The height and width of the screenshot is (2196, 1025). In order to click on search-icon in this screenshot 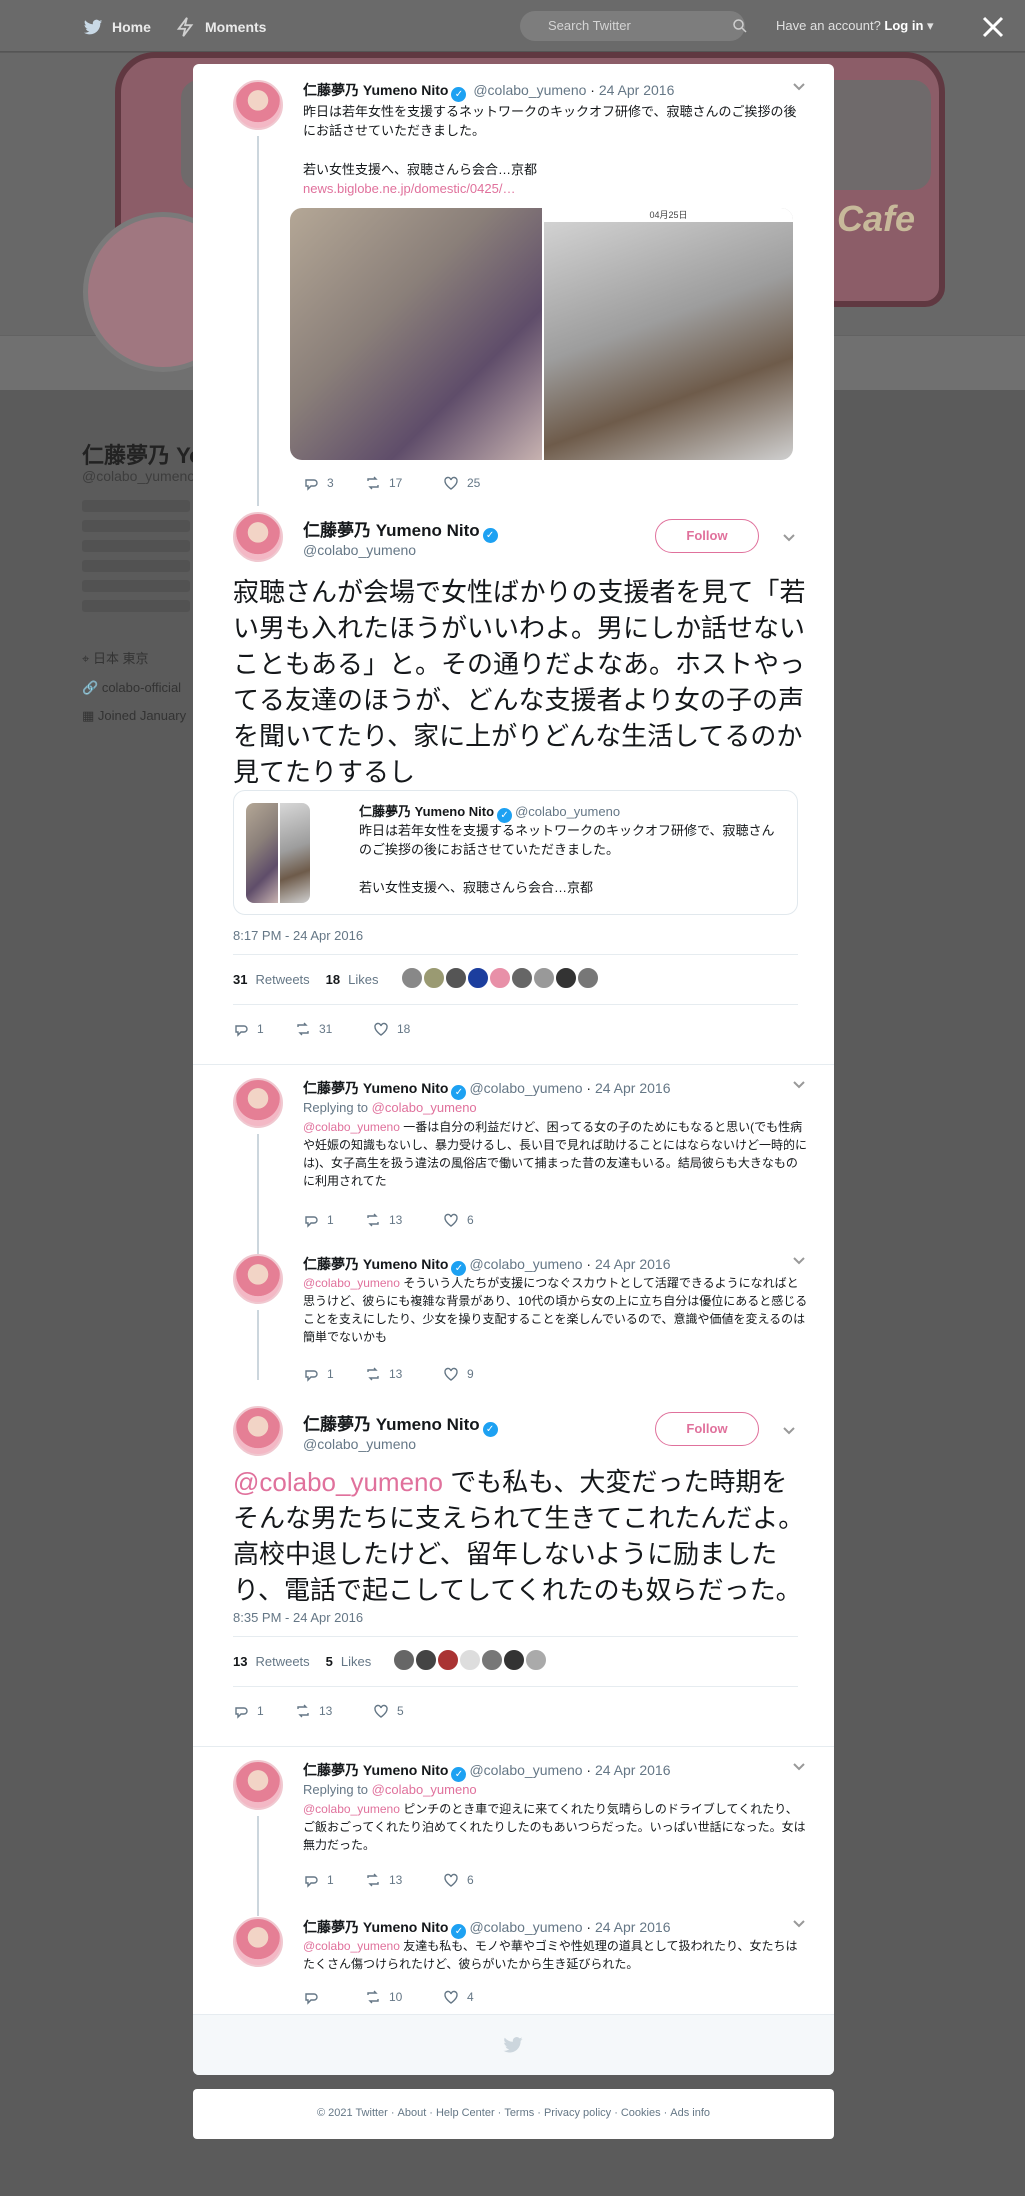, I will do `click(740, 26)`.